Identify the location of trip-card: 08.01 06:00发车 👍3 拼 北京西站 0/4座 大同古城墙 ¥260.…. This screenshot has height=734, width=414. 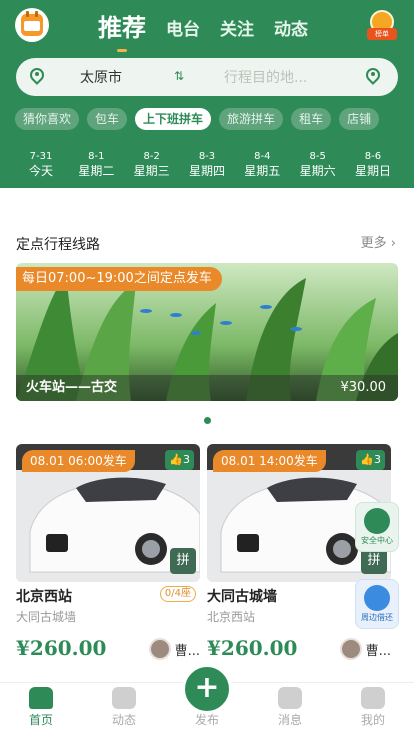
(108, 557).